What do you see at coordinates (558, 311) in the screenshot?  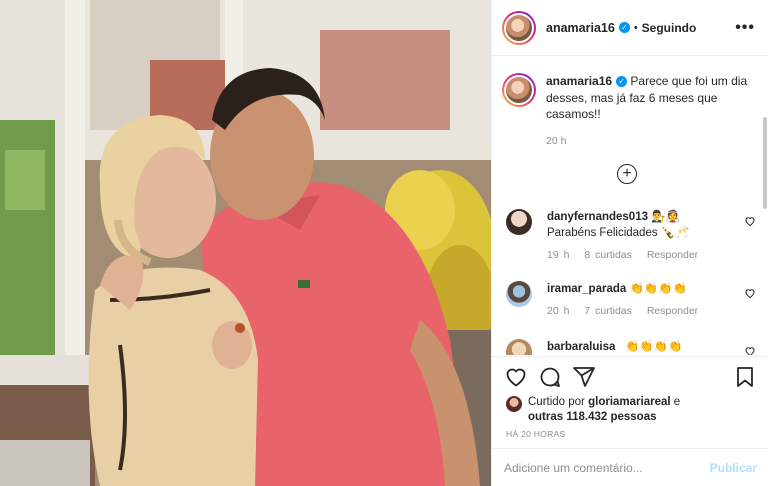 I see `comment-time: 20 h` at bounding box center [558, 311].